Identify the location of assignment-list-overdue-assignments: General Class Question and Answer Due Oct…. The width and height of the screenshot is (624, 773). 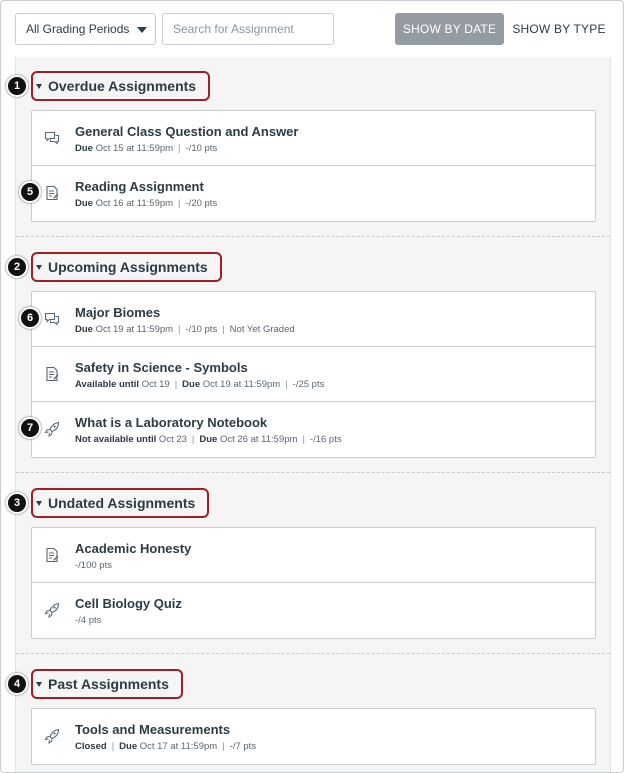
(313, 166).